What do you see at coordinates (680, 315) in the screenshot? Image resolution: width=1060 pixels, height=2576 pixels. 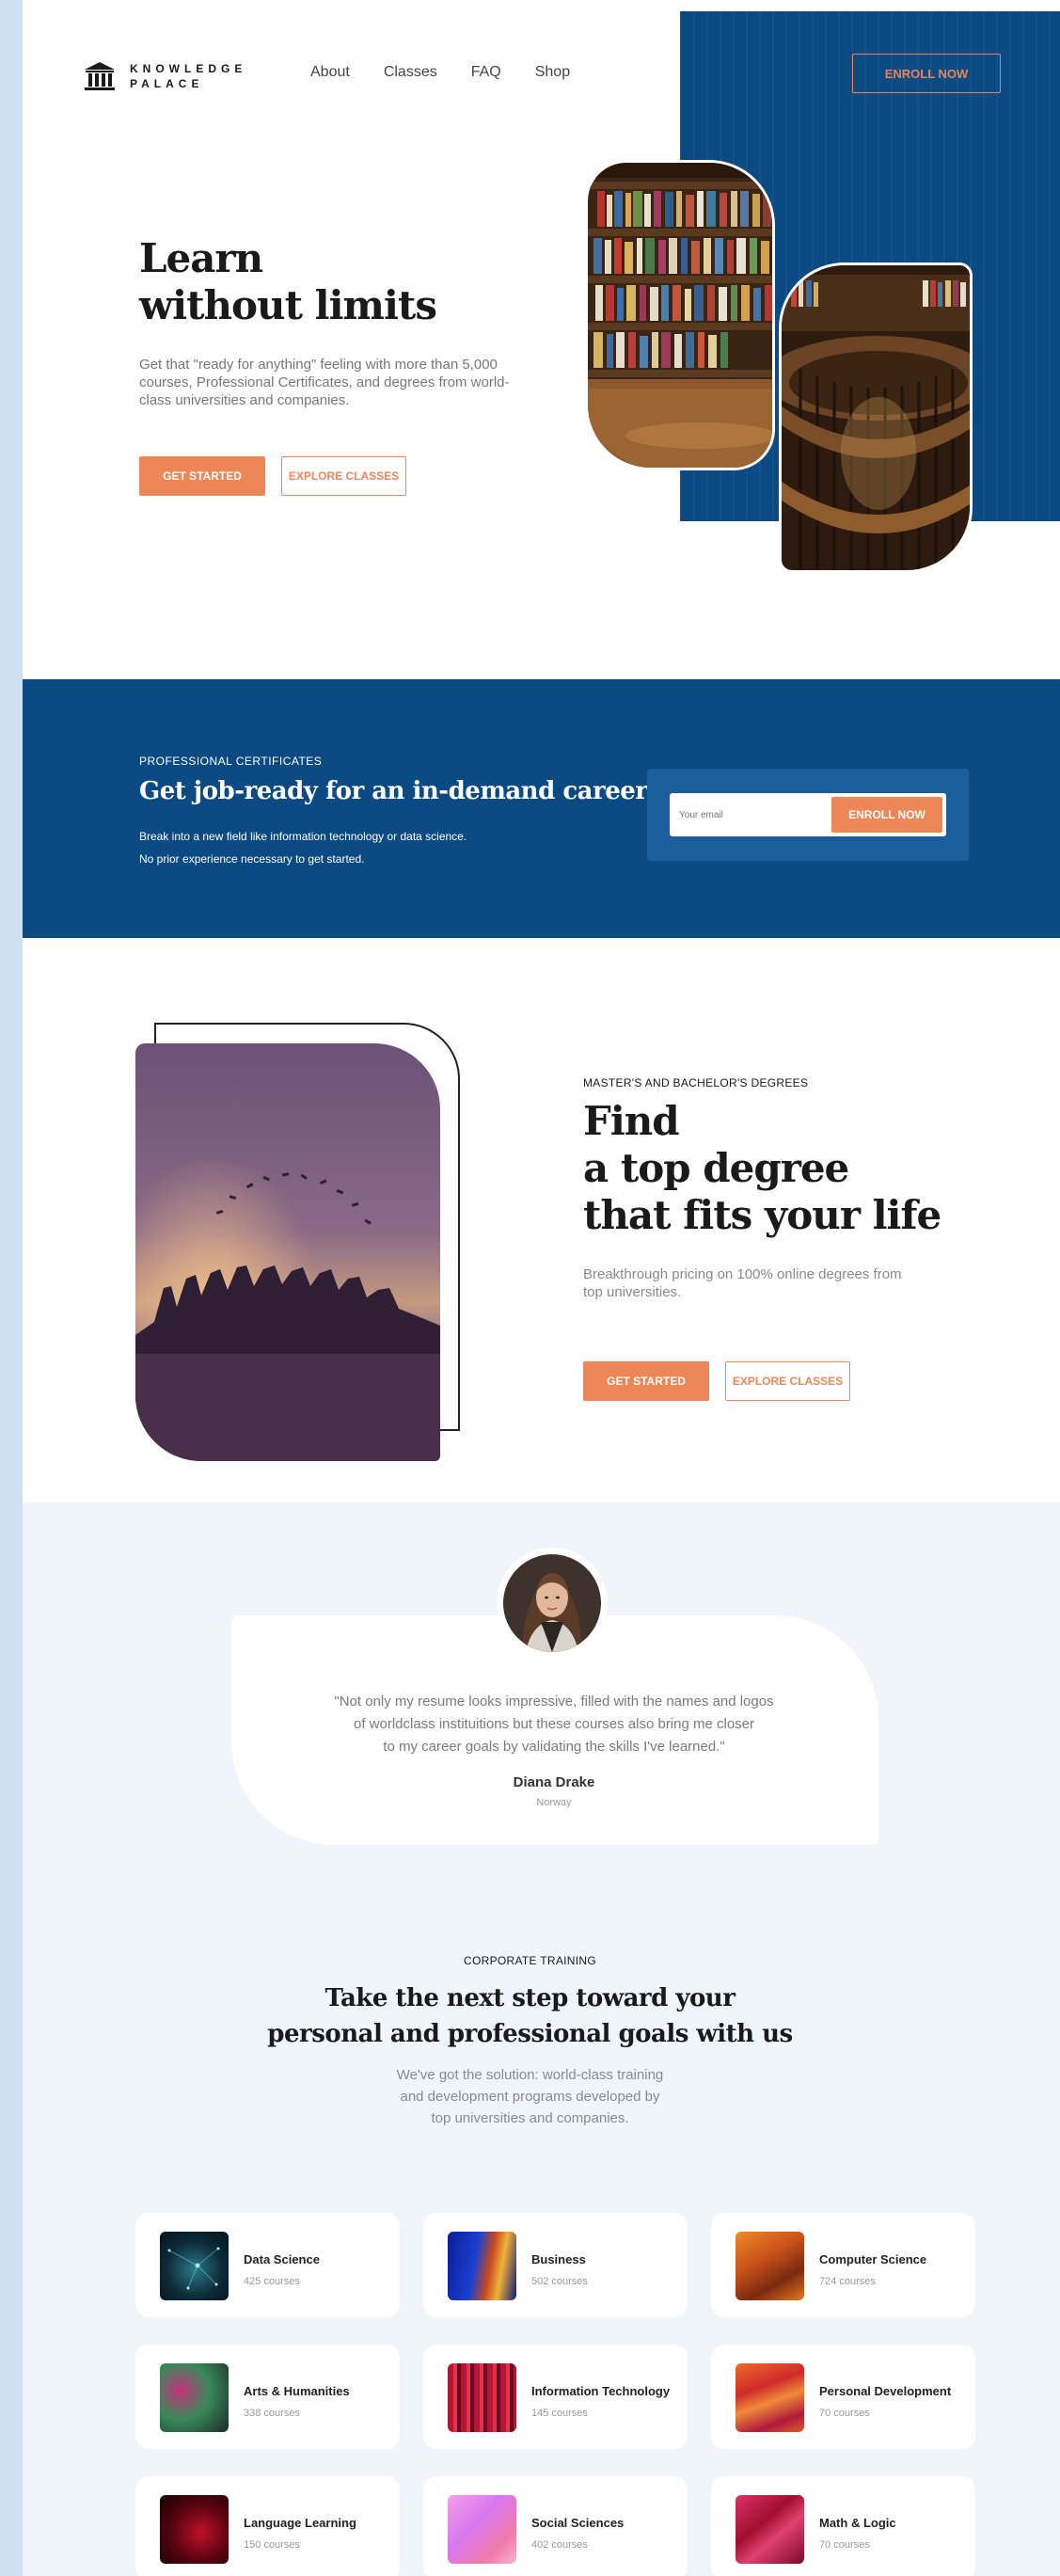 I see `library-shelves-image` at bounding box center [680, 315].